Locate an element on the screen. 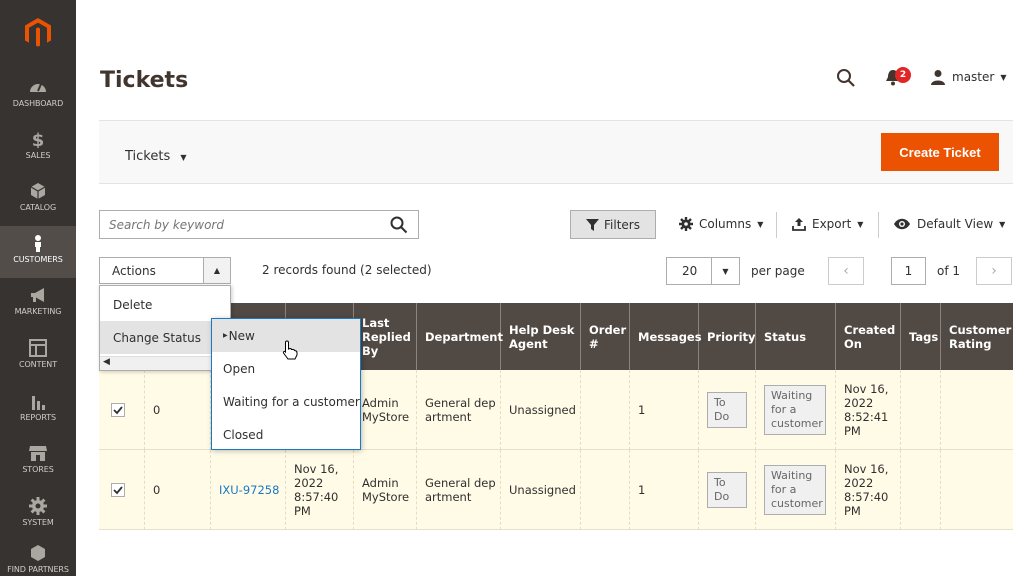 The width and height of the screenshot is (1024, 576). view-dropdown: Default View ▼ is located at coordinates (949, 224).